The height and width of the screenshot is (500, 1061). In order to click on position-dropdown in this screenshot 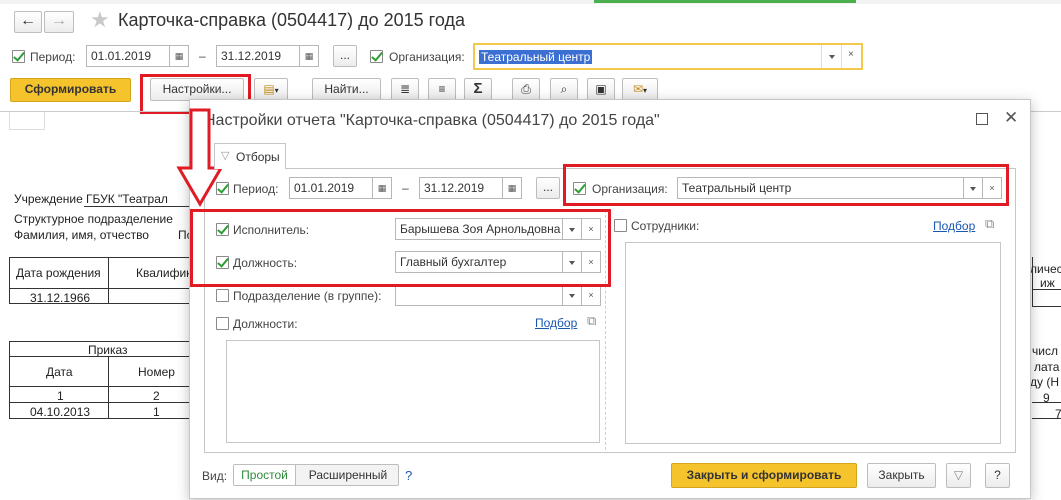, I will do `click(572, 262)`.